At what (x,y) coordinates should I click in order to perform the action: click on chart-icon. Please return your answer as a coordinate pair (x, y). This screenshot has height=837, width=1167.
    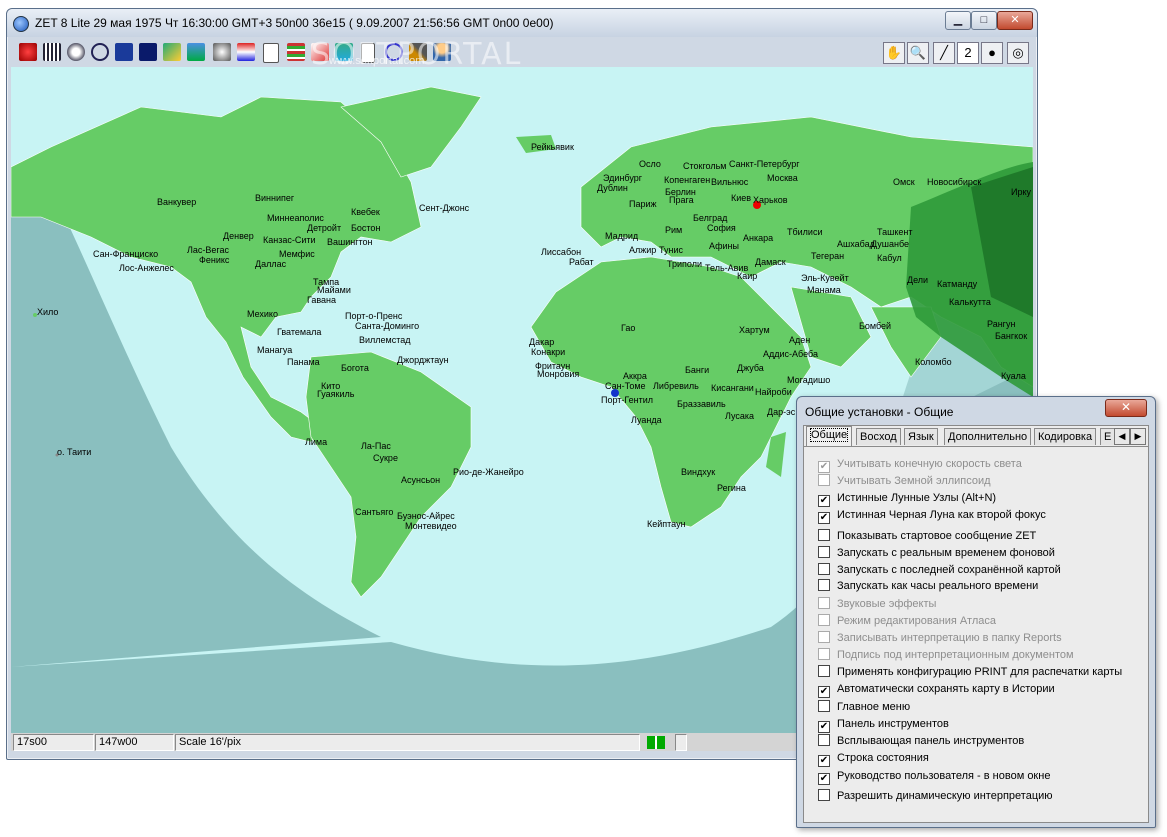
    Looking at the image, I should click on (196, 52).